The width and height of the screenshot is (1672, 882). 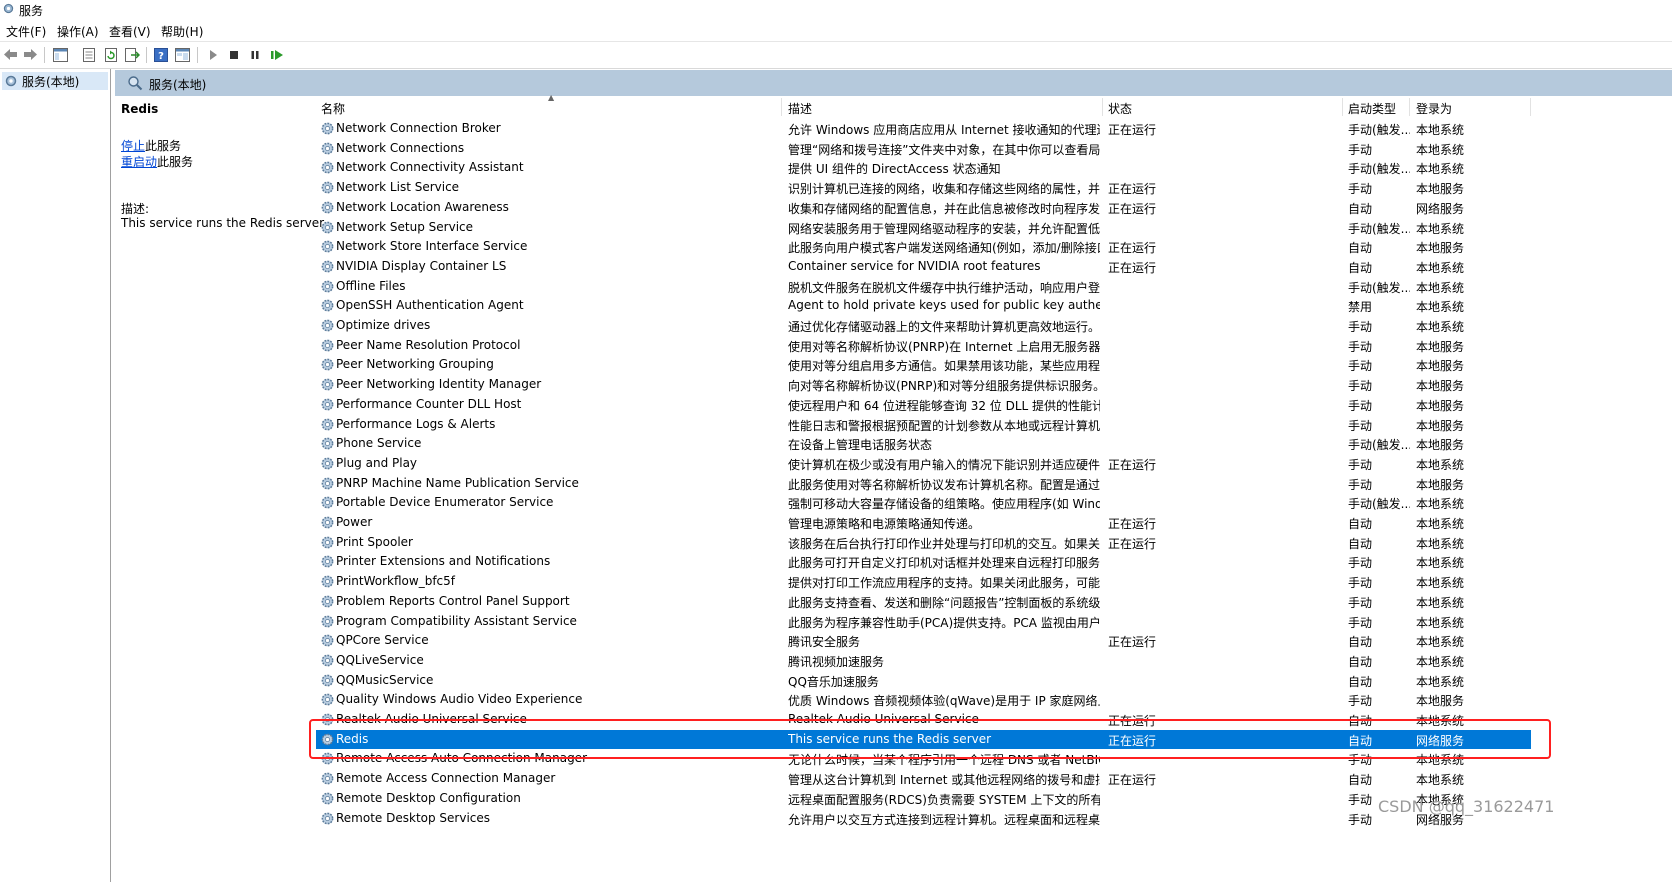 What do you see at coordinates (30, 54) in the screenshot?
I see `forward-arrow-icon` at bounding box center [30, 54].